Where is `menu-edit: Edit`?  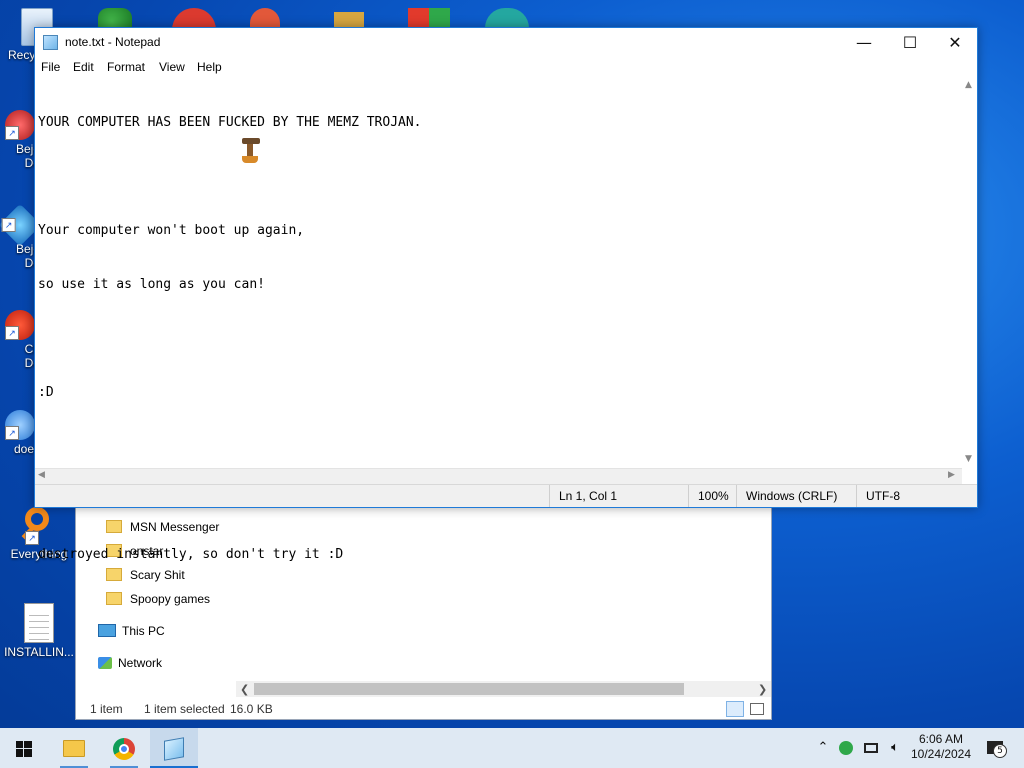 menu-edit: Edit is located at coordinates (83, 67).